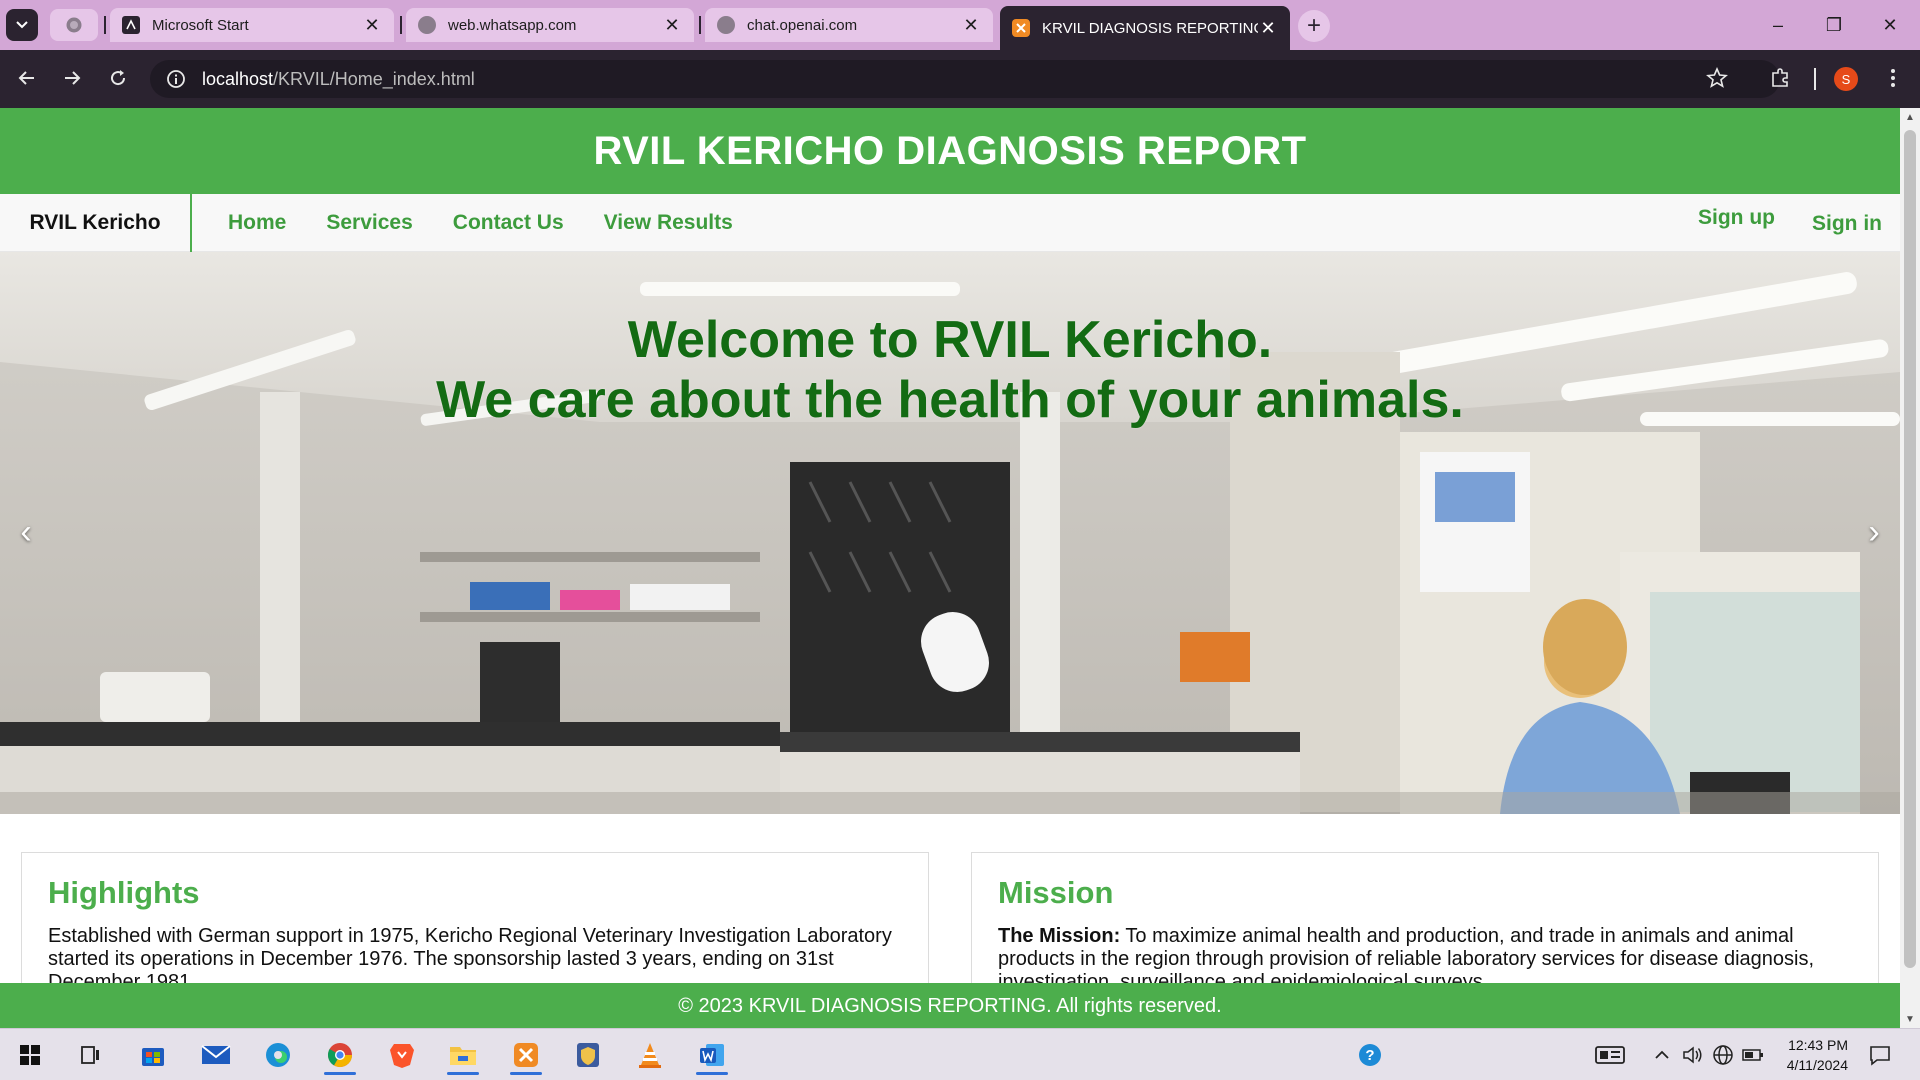 The image size is (1920, 1080). I want to click on word-button, so click(712, 1055).